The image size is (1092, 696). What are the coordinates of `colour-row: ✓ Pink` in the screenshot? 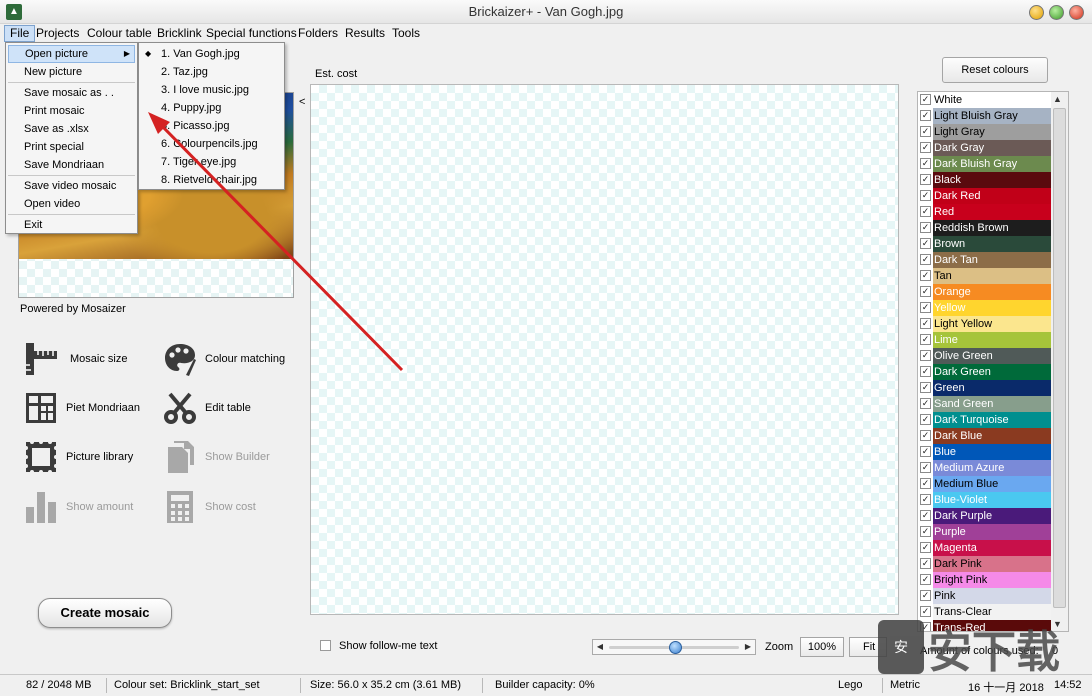 It's located at (985, 596).